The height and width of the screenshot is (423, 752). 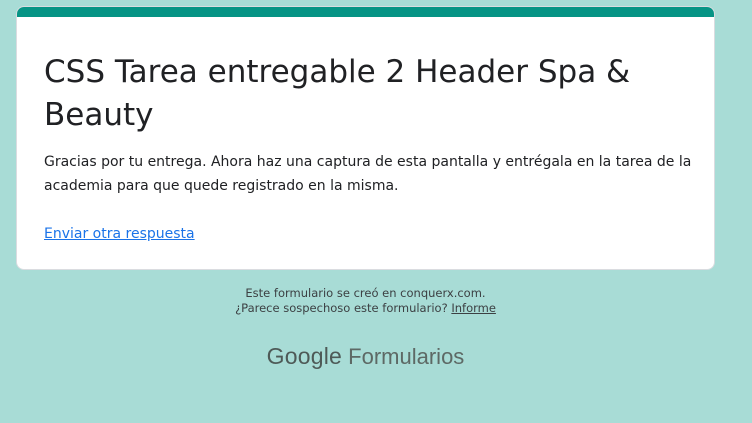 What do you see at coordinates (365, 12) in the screenshot?
I see `card-accent-bar` at bounding box center [365, 12].